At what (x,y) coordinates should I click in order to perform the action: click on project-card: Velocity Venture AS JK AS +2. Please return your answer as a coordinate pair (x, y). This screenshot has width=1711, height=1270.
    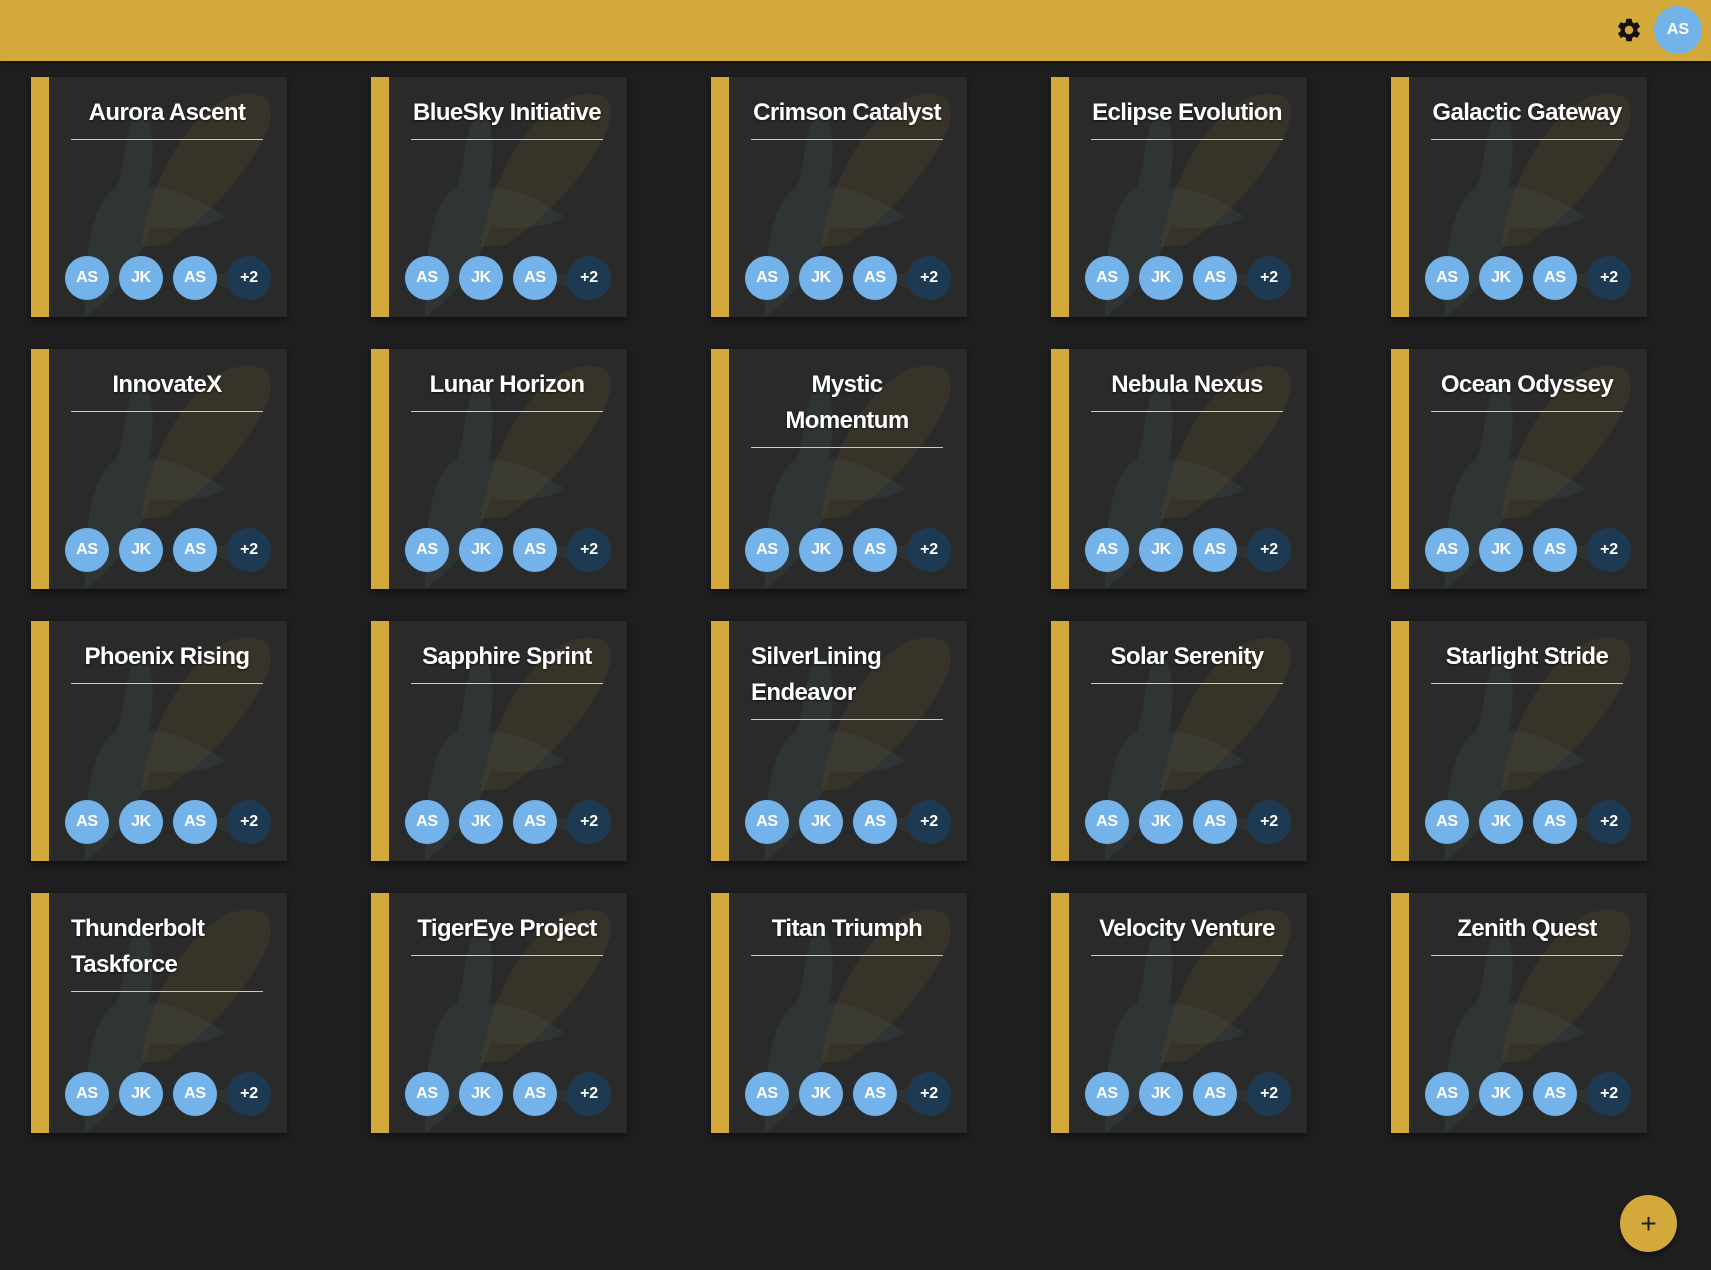
    Looking at the image, I should click on (1179, 1013).